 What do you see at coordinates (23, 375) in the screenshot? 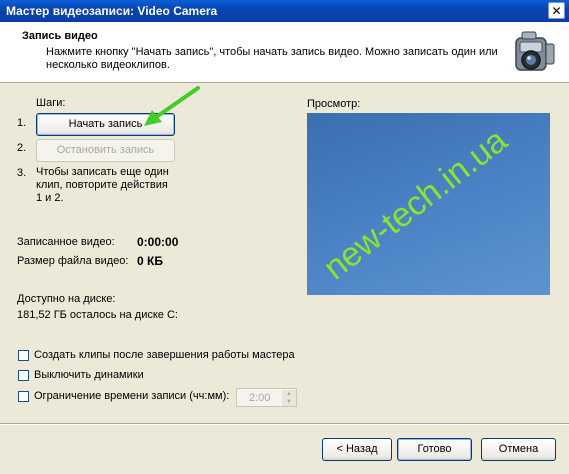
I see `mute-speakers-checkbox` at bounding box center [23, 375].